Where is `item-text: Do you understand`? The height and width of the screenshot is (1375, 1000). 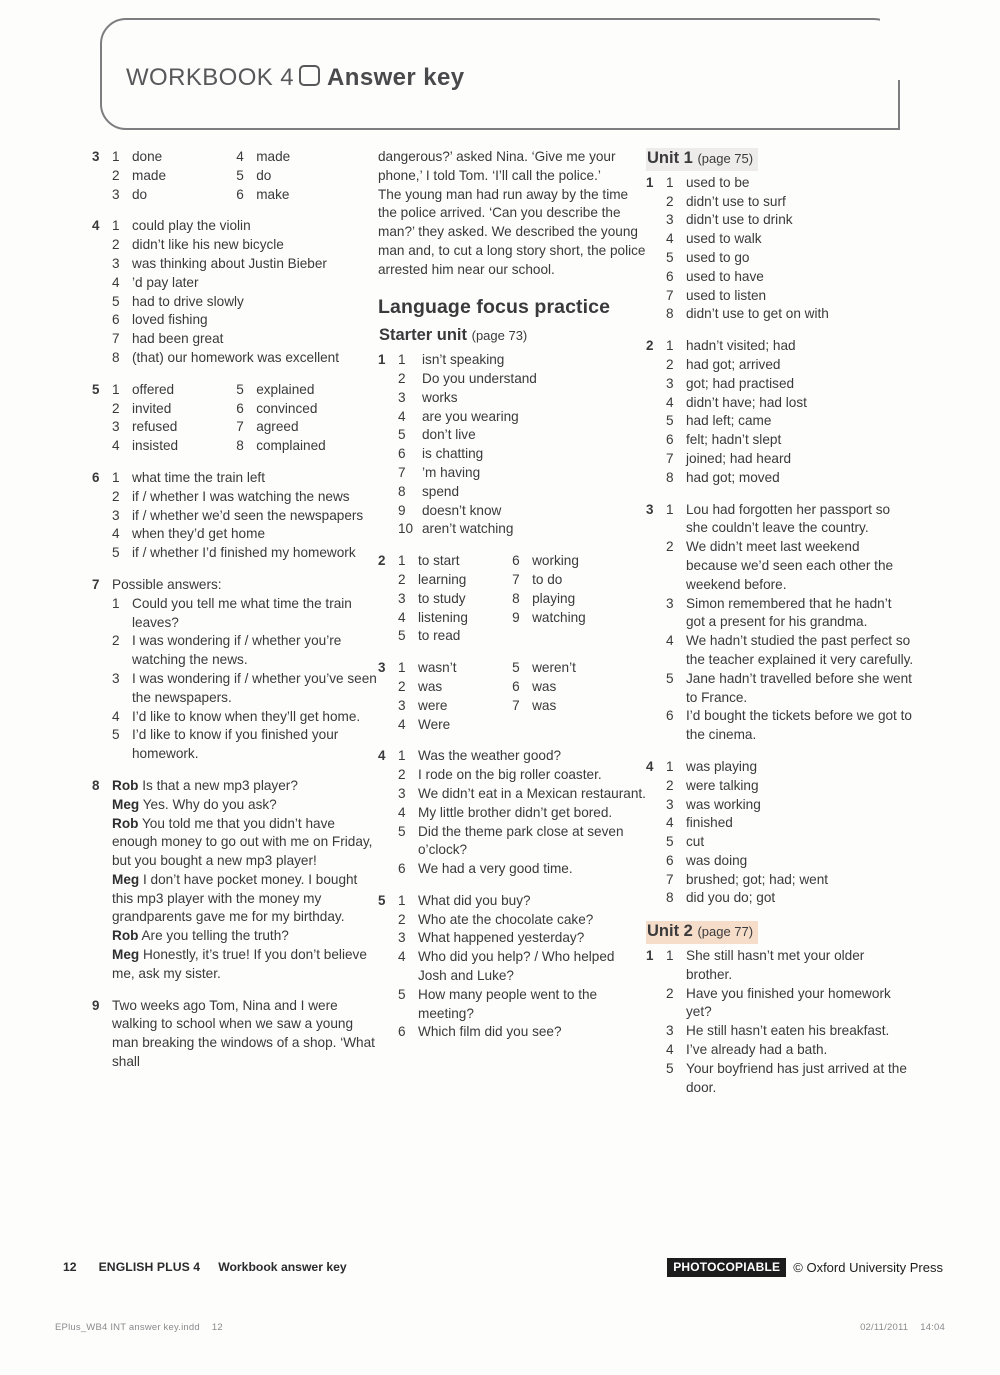
item-text: Do you understand is located at coordinates (479, 378).